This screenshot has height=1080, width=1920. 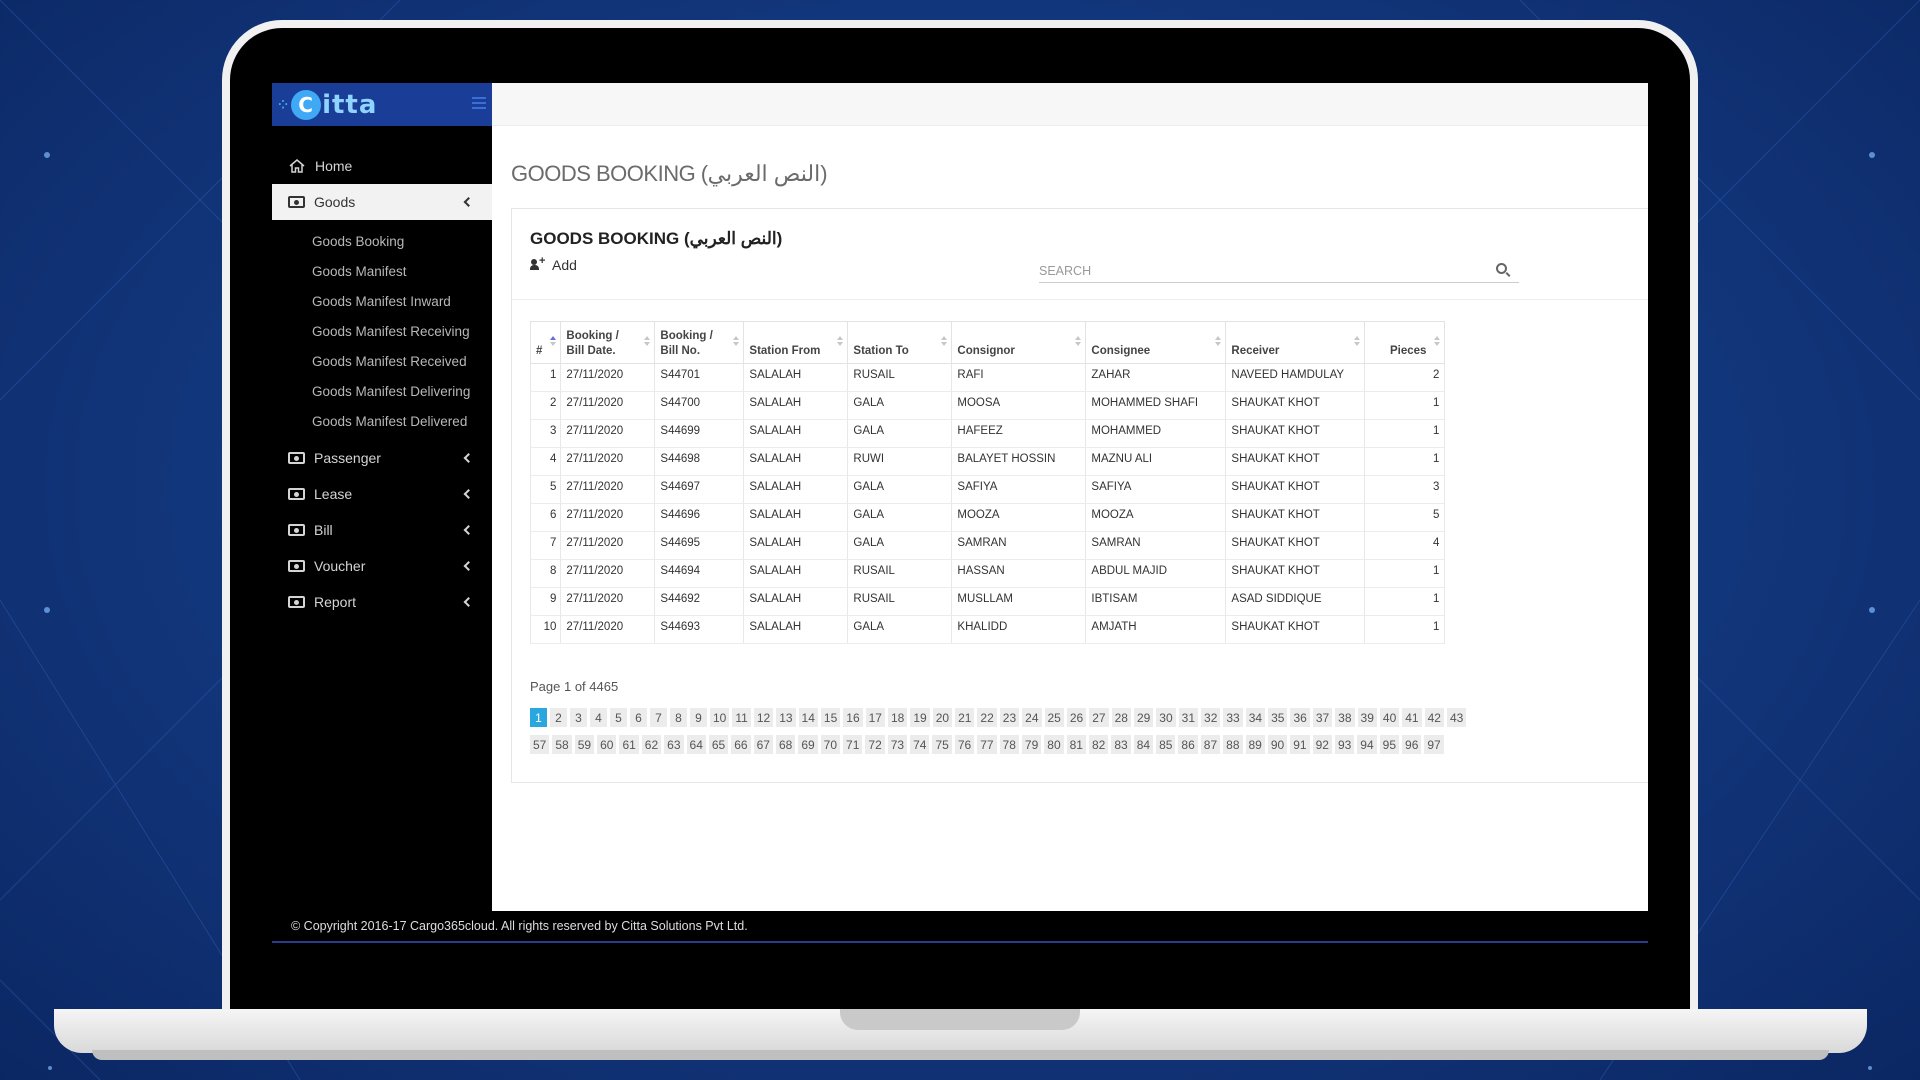 I want to click on page-button: 10, so click(x=720, y=717).